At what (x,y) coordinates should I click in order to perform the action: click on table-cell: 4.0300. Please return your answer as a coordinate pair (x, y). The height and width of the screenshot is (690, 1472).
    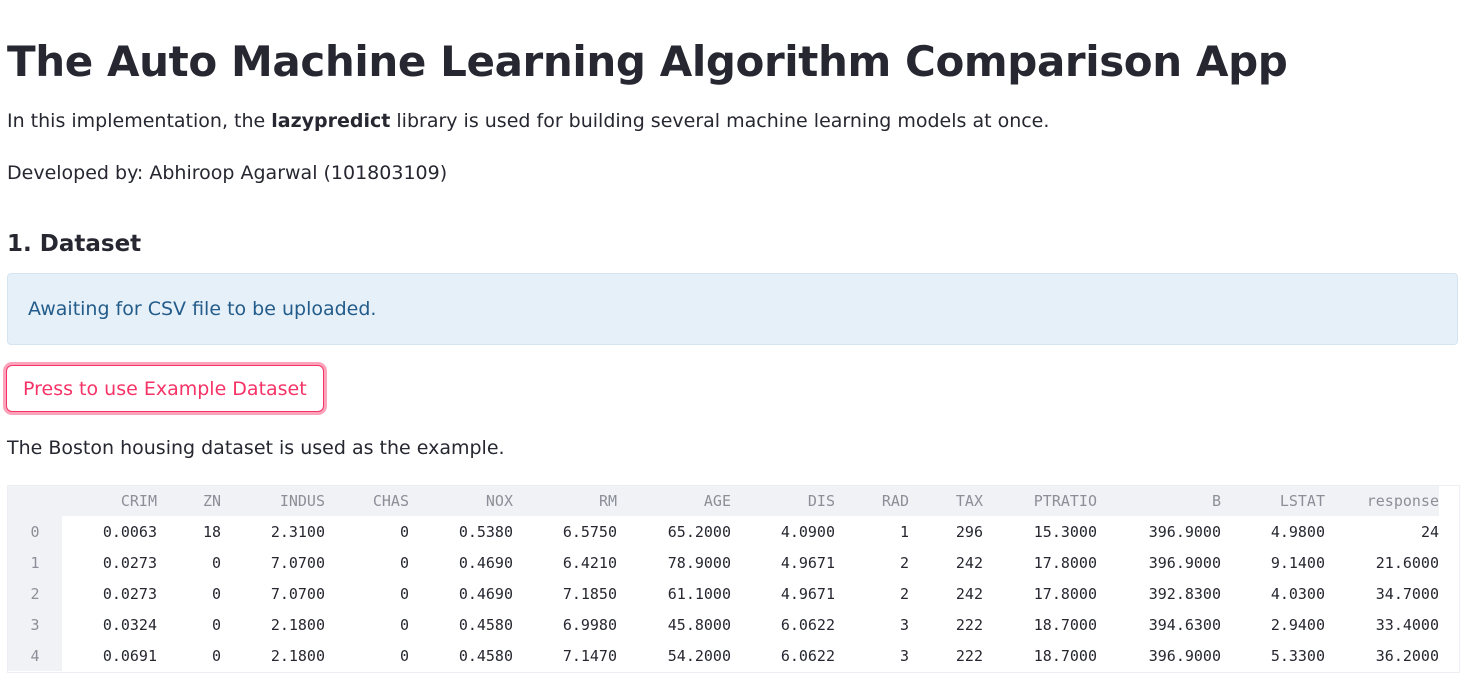
    Looking at the image, I should click on (1297, 593).